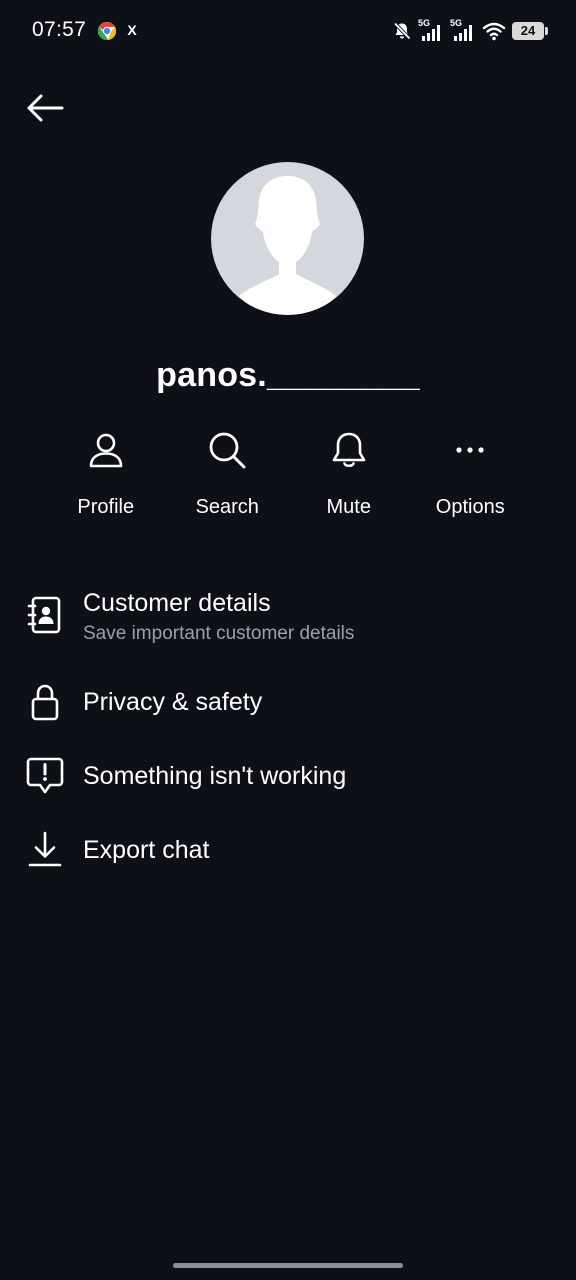 Image resolution: width=576 pixels, height=1280 pixels. What do you see at coordinates (146, 850) in the screenshot?
I see `export-chat-title: Export chat` at bounding box center [146, 850].